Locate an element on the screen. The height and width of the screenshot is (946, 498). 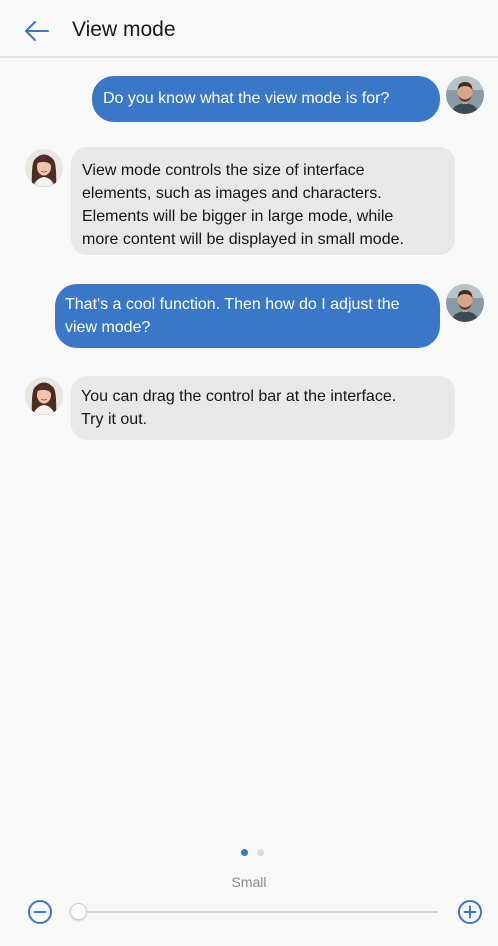
decrease-size-button is located at coordinates (40, 912).